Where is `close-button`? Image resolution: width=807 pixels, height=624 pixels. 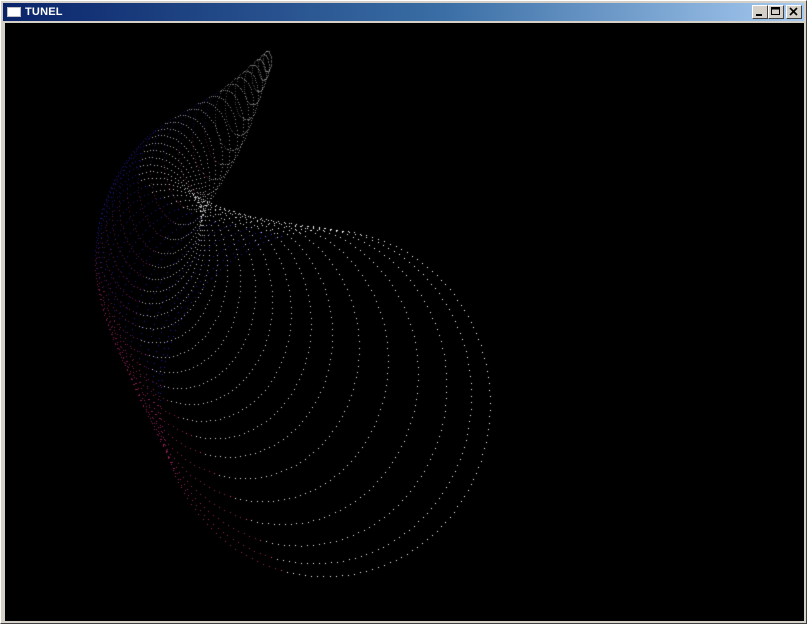 close-button is located at coordinates (794, 12).